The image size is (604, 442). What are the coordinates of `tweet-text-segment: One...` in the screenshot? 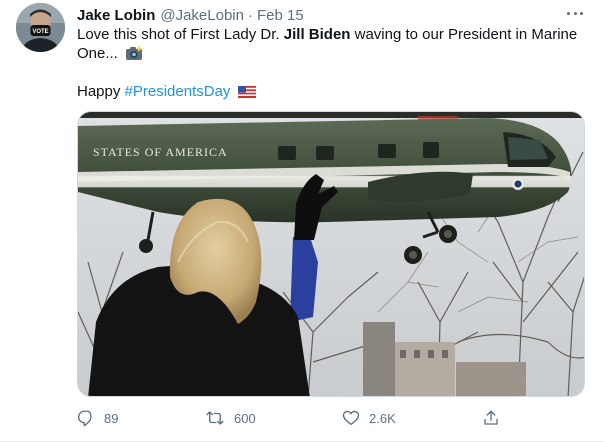 It's located at (97, 53).